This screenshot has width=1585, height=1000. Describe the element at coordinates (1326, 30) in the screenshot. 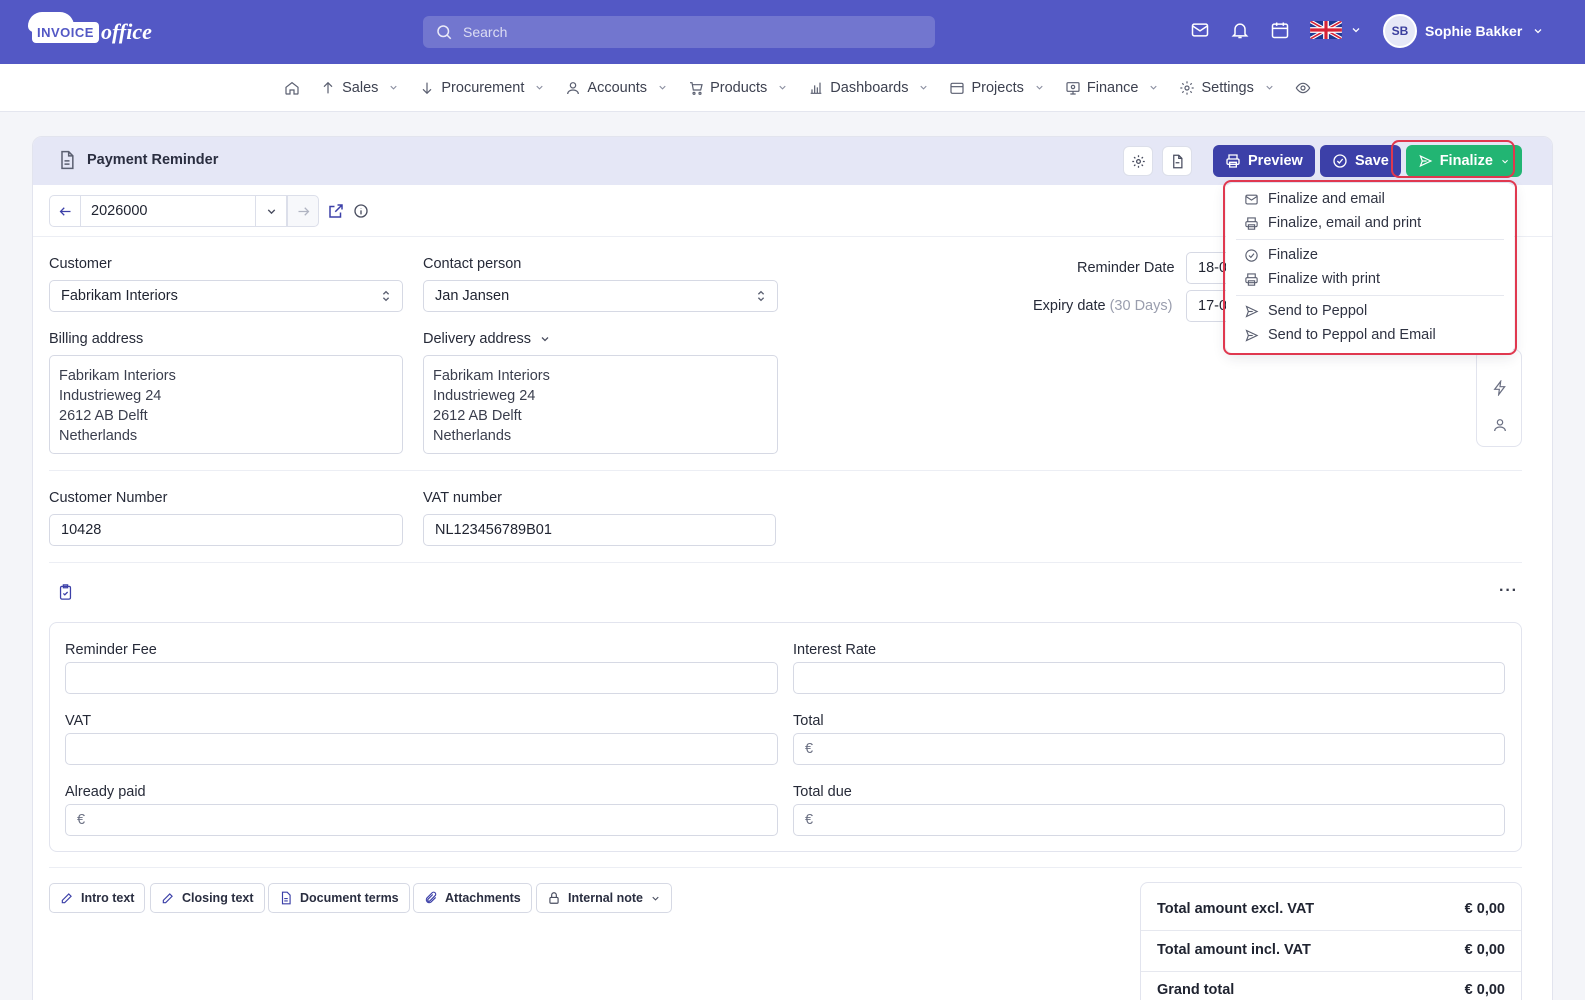

I see `uk-flag-icon` at that location.